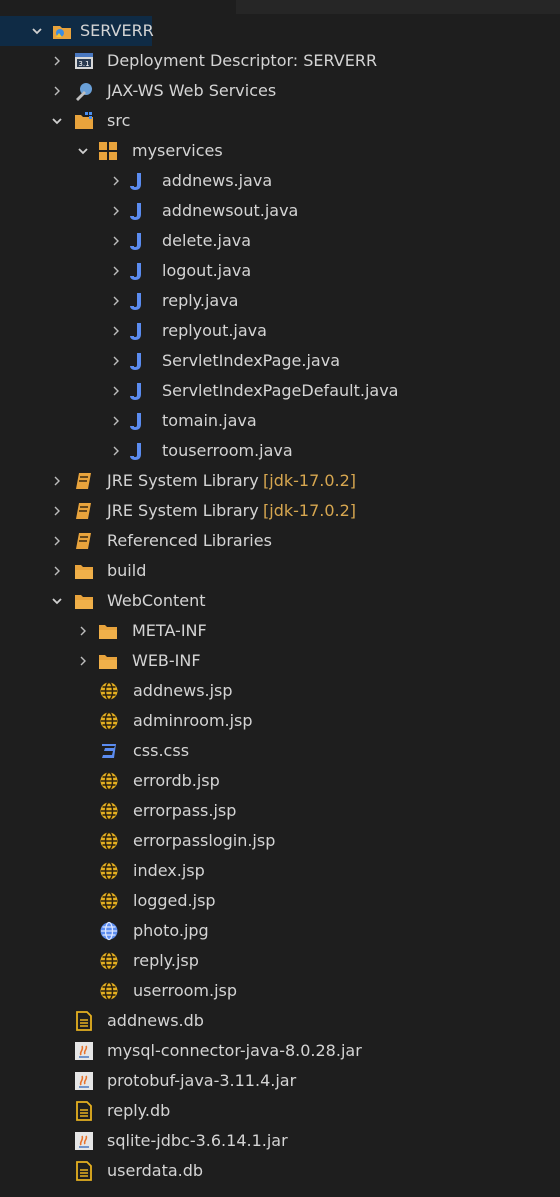 This screenshot has height=1197, width=560. Describe the element at coordinates (280, 571) in the screenshot. I see `tree-item-node: build` at that location.